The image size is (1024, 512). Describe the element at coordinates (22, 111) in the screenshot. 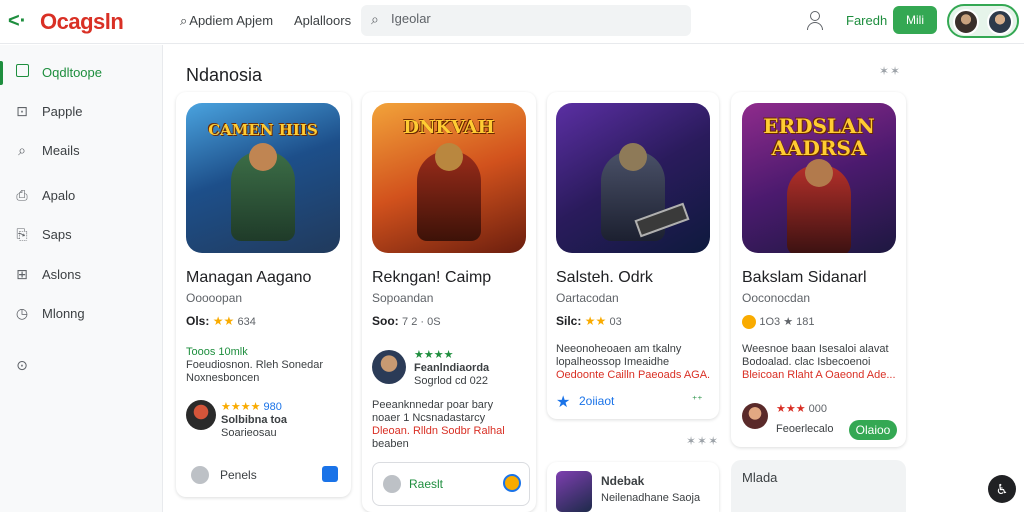

I see `chart-icon: ⊡` at that location.